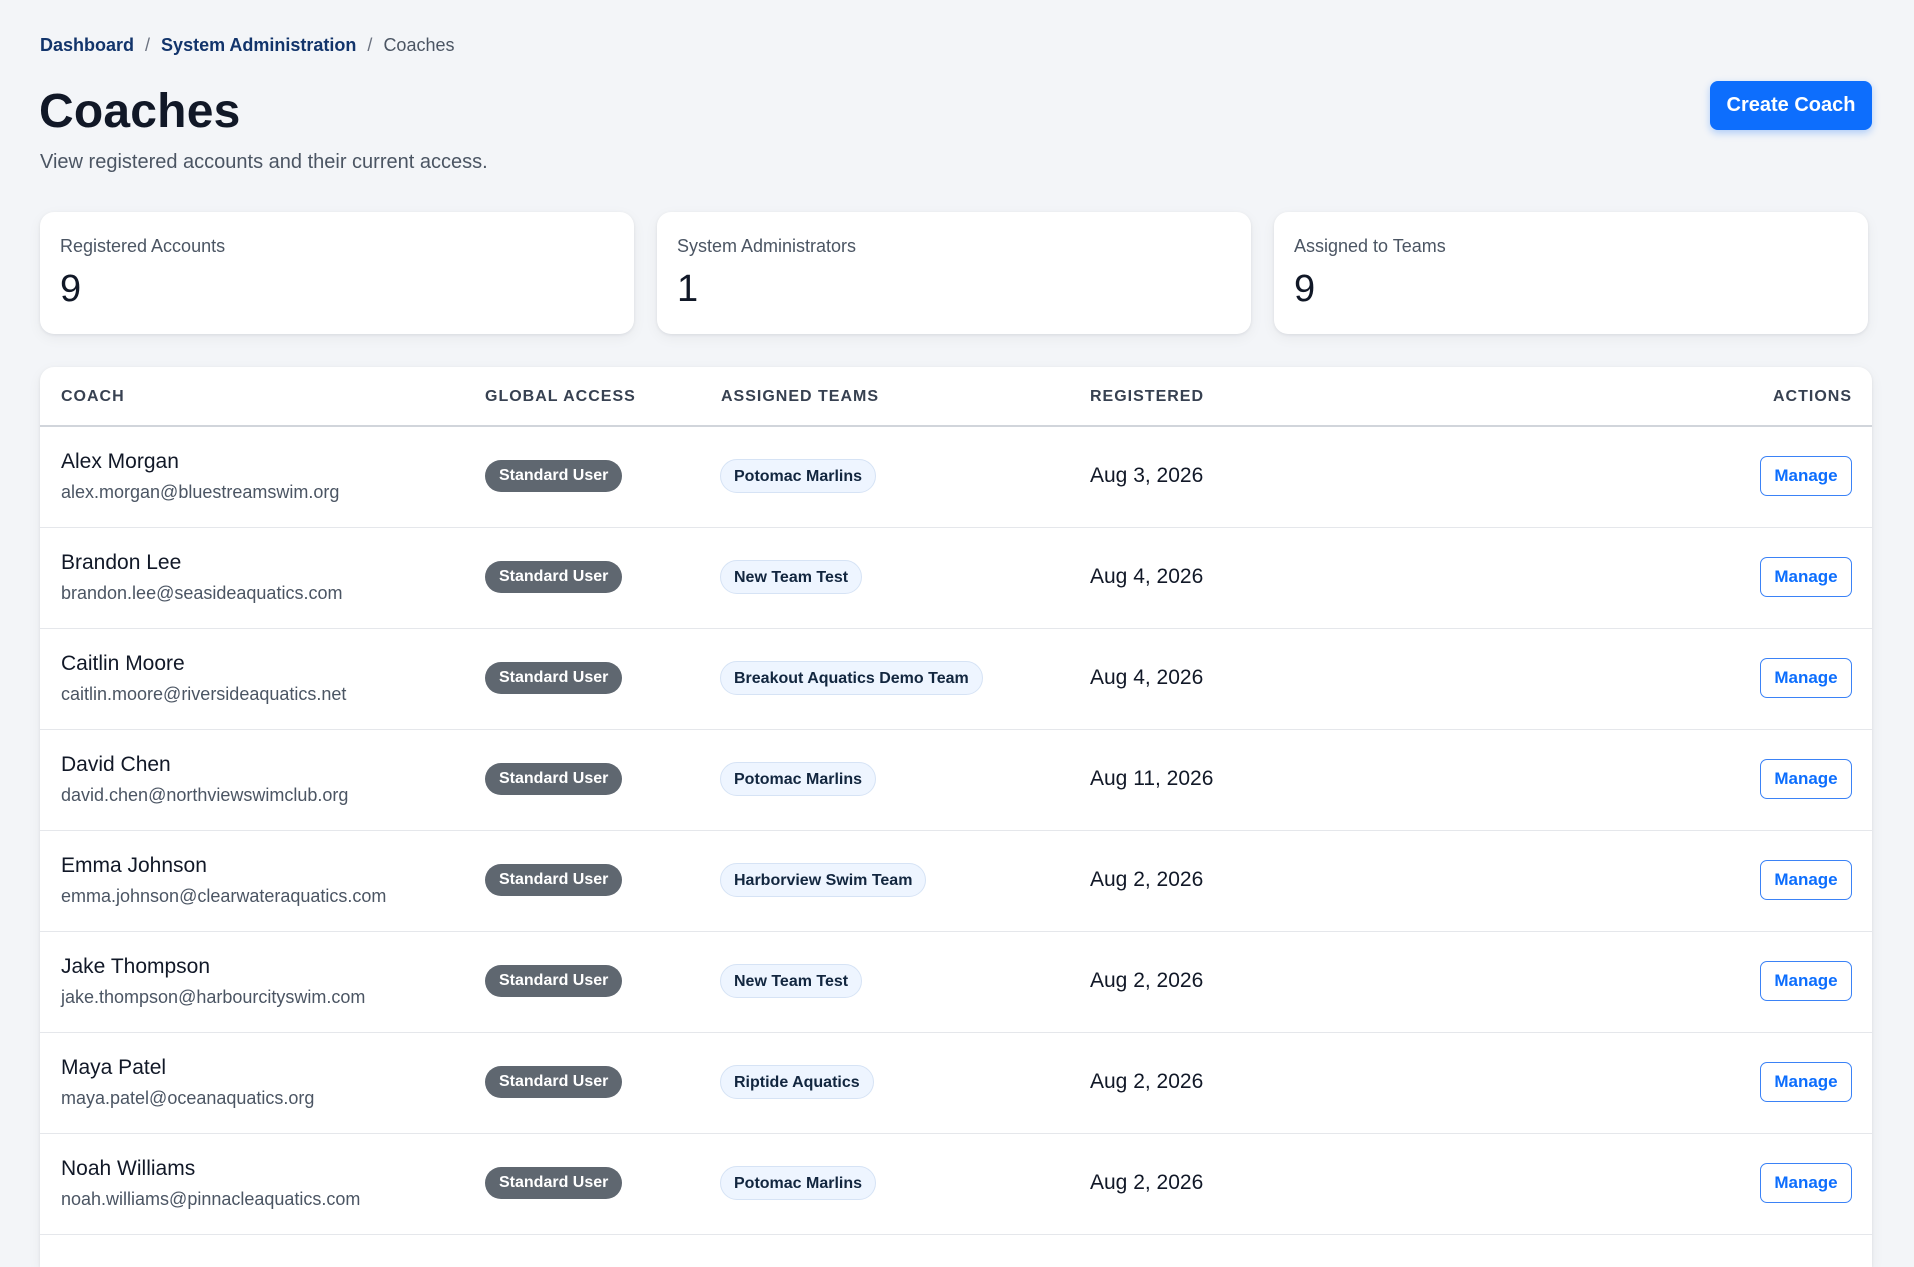  Describe the element at coordinates (954, 273) in the screenshot. I see `stat-card-system-administrators: System Administrators 1` at that location.